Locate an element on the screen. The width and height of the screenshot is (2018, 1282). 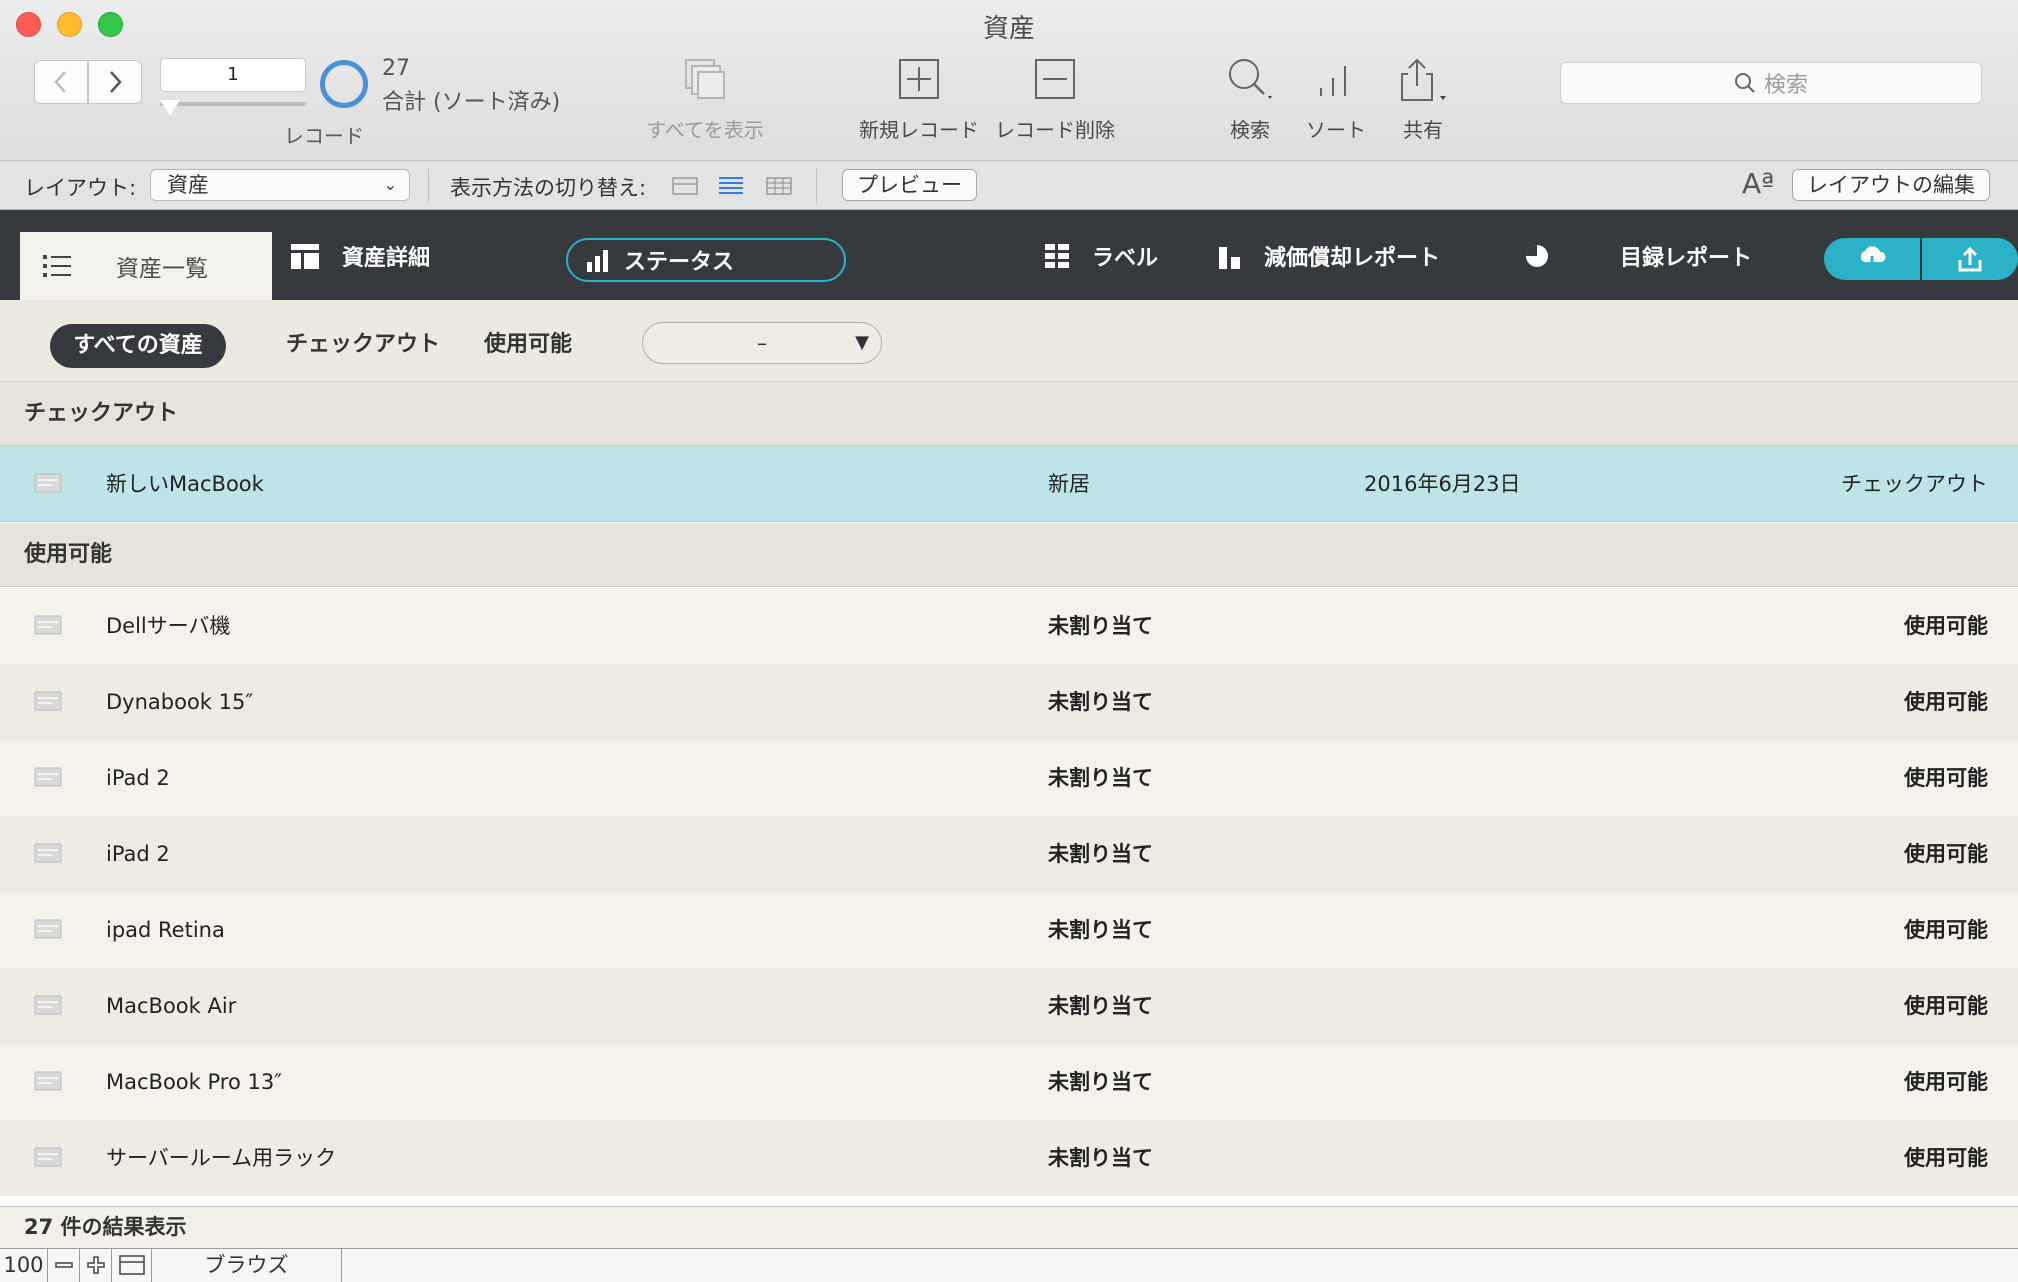
toolbar-toggle-icon is located at coordinates (131, 1265).